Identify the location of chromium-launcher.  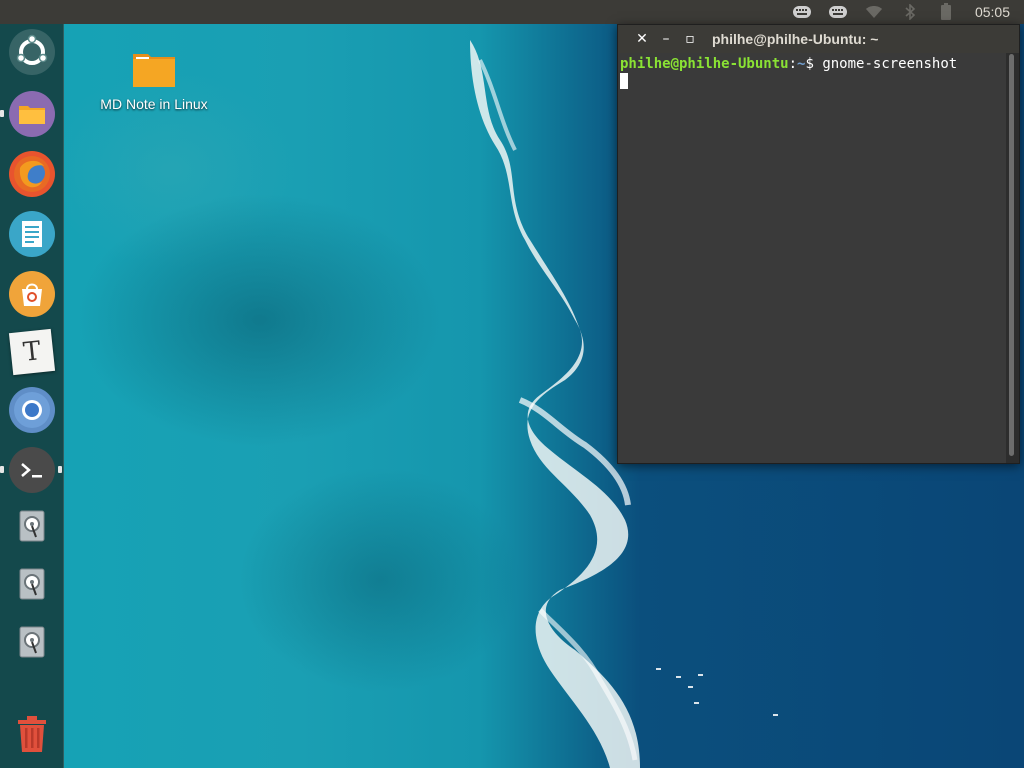
(32, 410).